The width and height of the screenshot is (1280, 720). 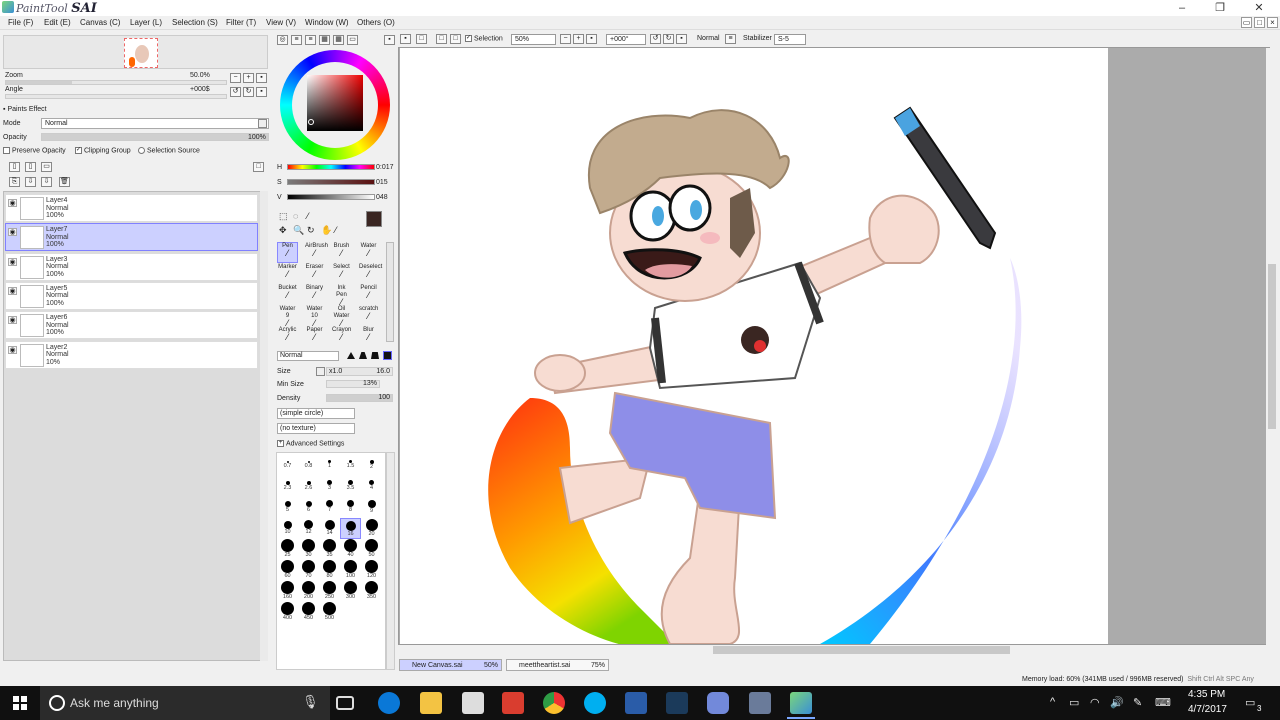 I want to click on brush-size-preset: 20, so click(x=371, y=528).